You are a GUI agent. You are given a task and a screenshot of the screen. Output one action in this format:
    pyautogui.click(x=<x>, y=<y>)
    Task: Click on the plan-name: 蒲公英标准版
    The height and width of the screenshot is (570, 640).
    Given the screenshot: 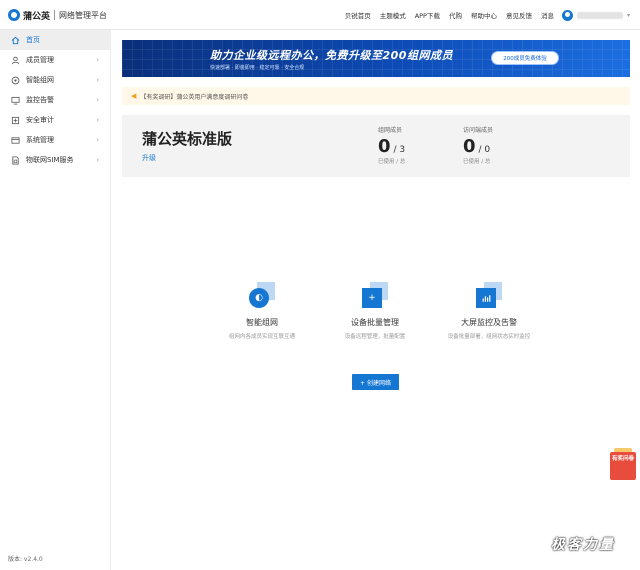 What is the action you would take?
    pyautogui.click(x=187, y=139)
    